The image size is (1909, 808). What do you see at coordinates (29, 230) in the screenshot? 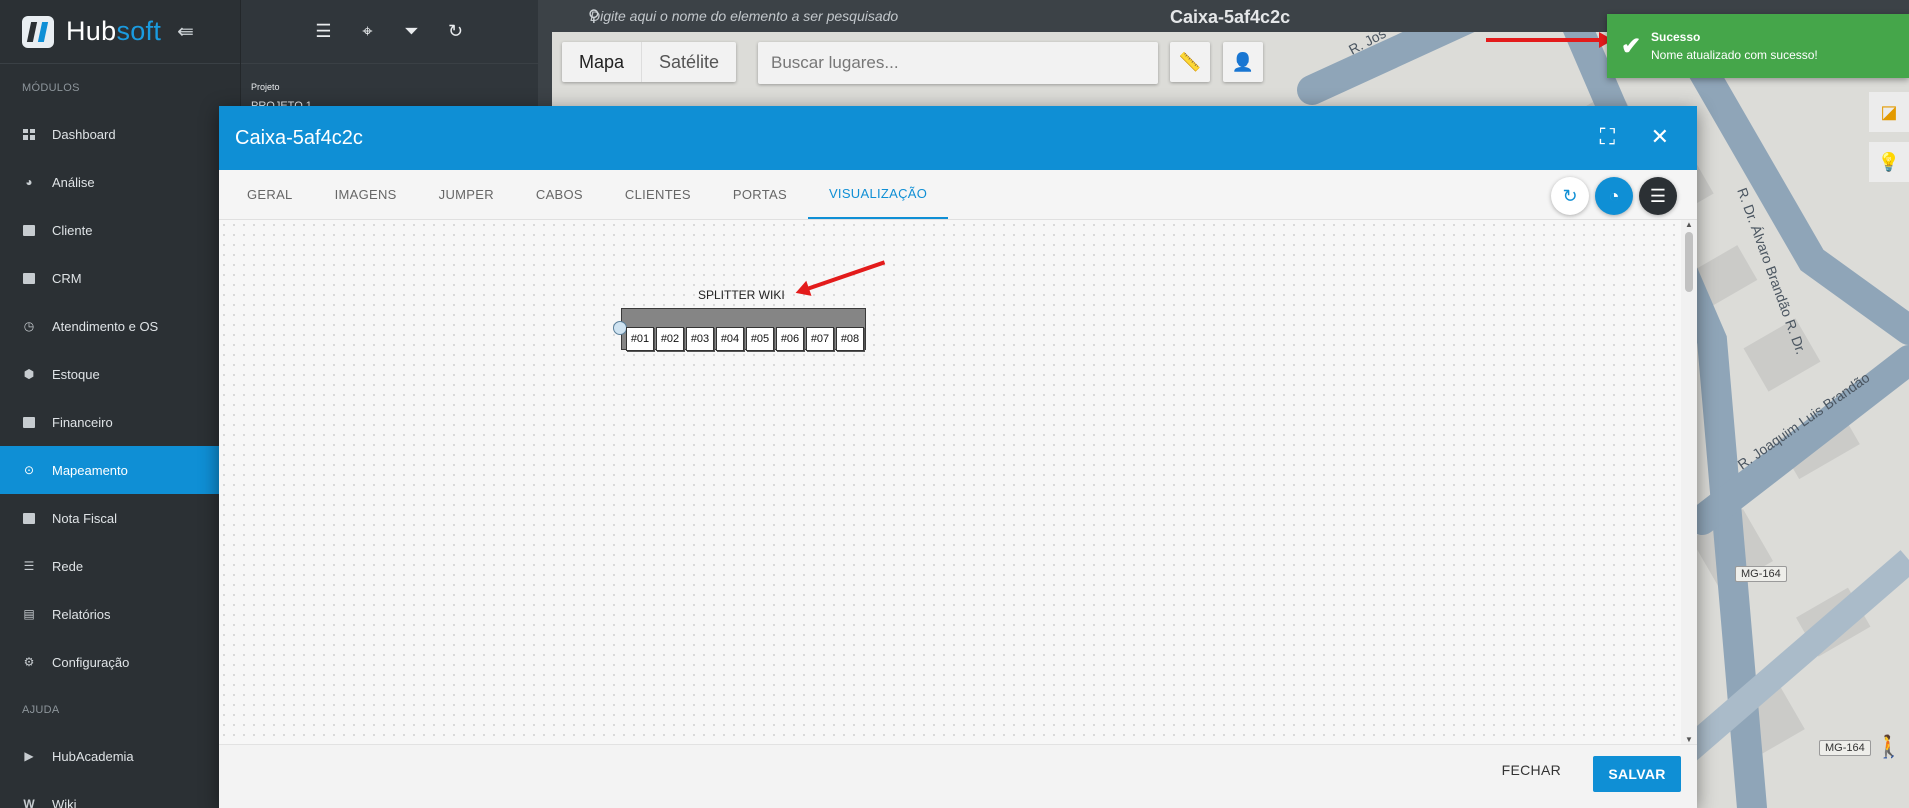
I see `contact-card-icon` at bounding box center [29, 230].